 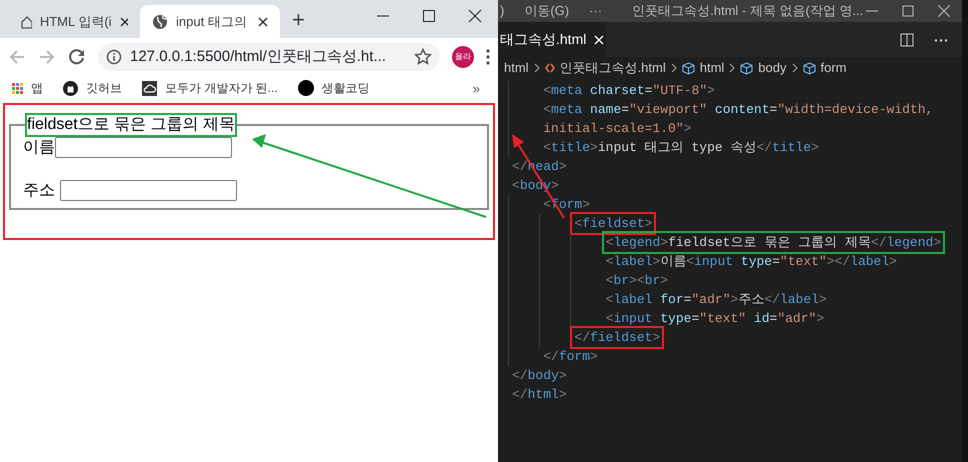 What do you see at coordinates (547, 11) in the screenshot?
I see `menu-item: 이동(G)` at bounding box center [547, 11].